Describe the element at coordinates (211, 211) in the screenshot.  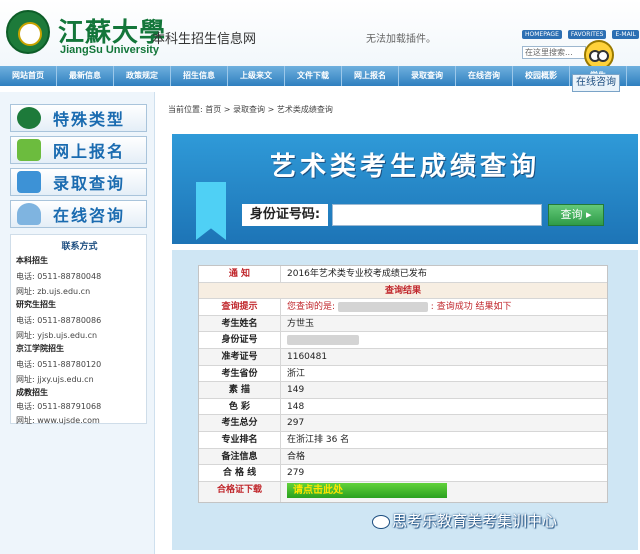
I see `bookmark-icon` at that location.